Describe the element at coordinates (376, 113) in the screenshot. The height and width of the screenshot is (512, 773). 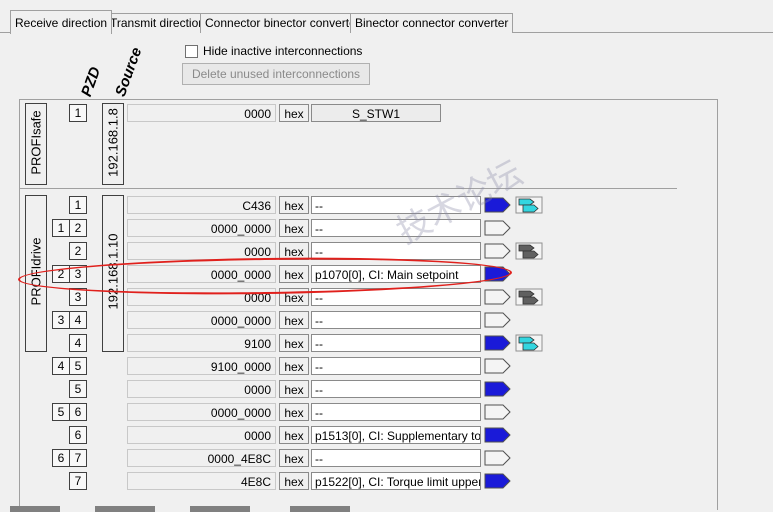
I see `profisafe-signal-button: S_STW1` at that location.